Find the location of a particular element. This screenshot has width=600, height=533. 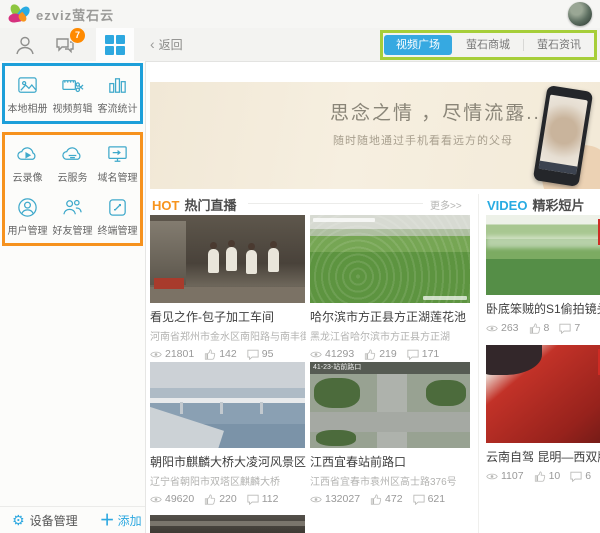

annotation-highlight-tabs: 视频广场 萤石商城 萤石资讯 is located at coordinates (488, 45).